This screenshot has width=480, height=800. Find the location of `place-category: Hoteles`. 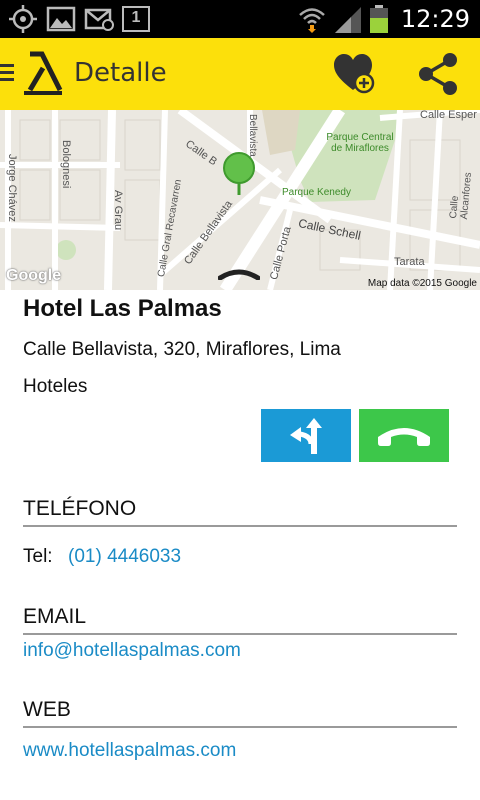

place-category: Hoteles is located at coordinates (55, 386).